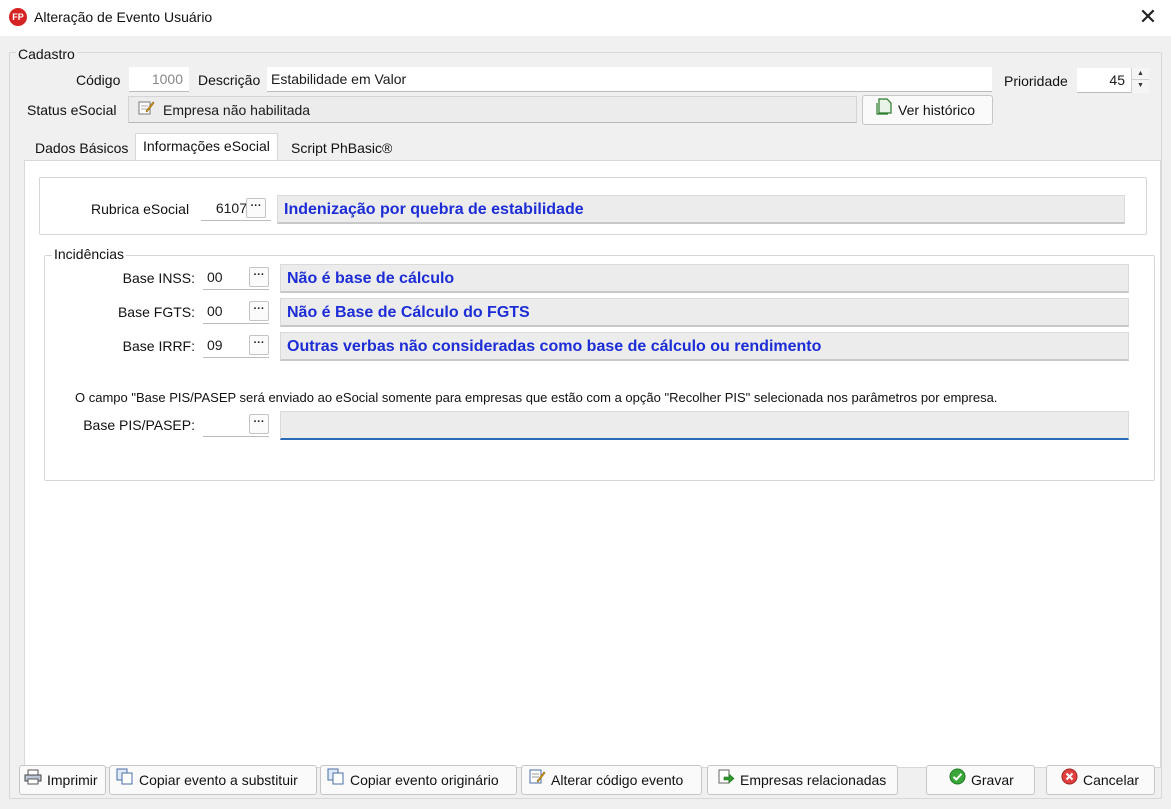  Describe the element at coordinates (585, 18) in the screenshot. I see `title-bar: FP Alteração de Evento Usuário ✕` at that location.